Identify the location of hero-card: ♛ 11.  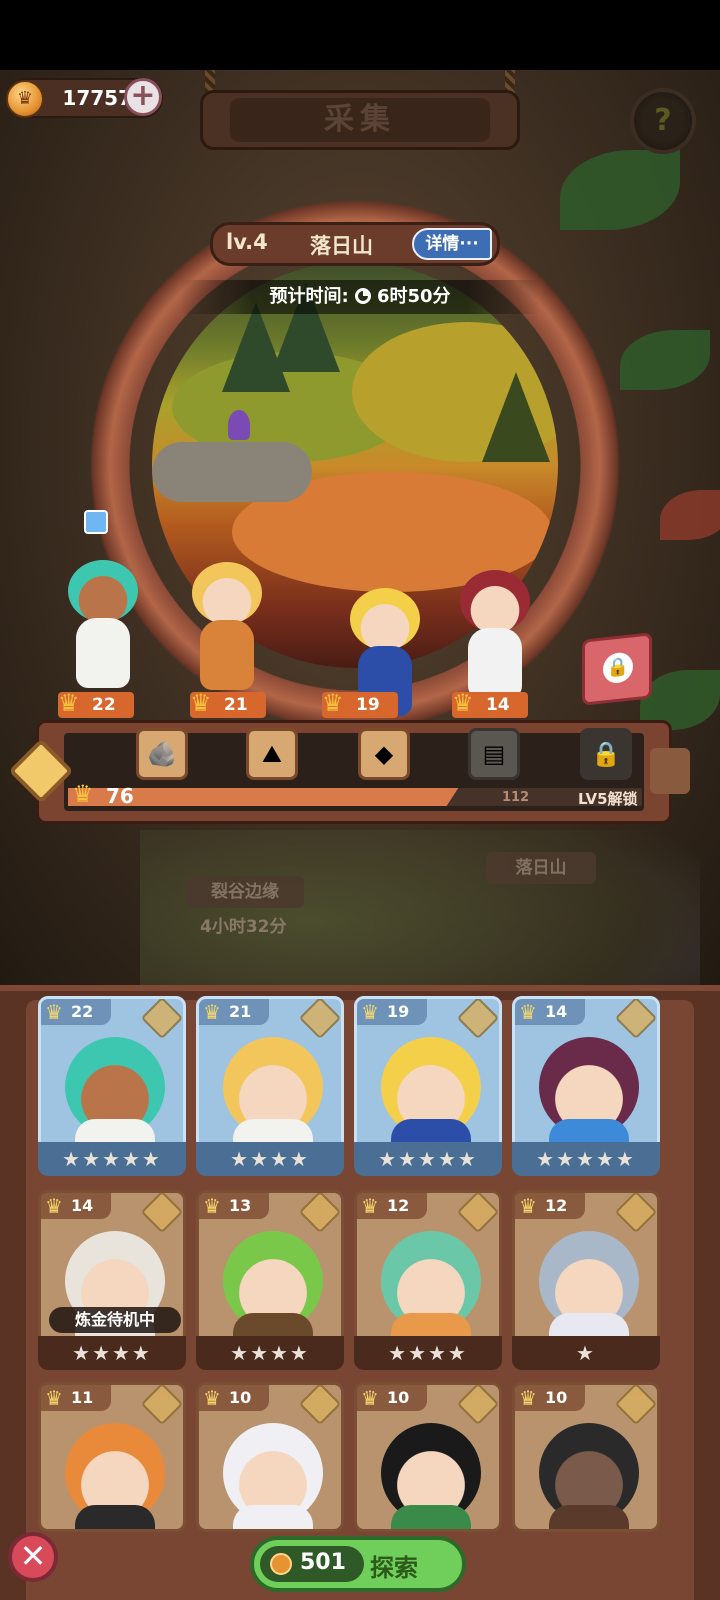
(112, 1457).